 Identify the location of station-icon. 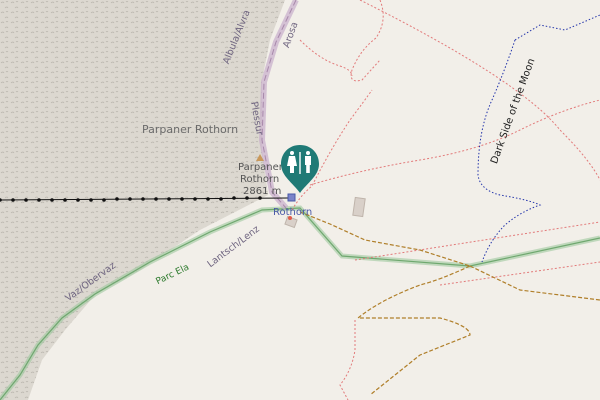
(291, 197).